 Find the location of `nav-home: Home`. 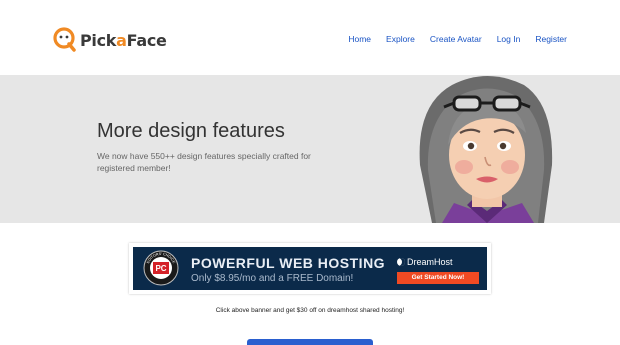

nav-home: Home is located at coordinates (359, 39).